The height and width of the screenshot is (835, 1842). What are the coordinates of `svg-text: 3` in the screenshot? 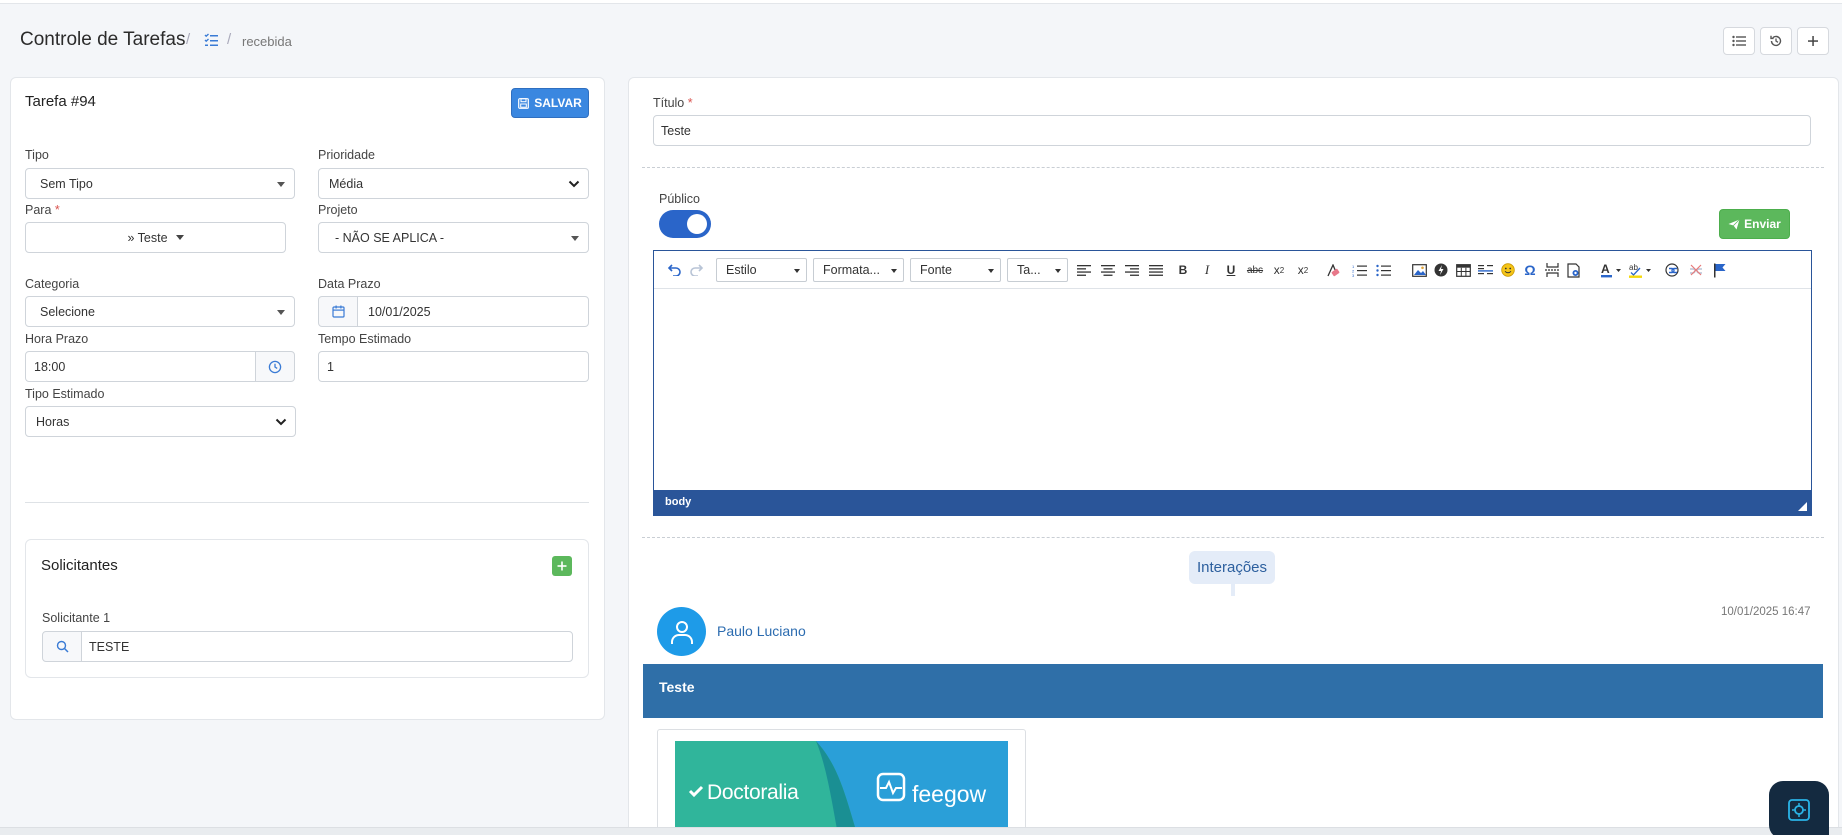 It's located at (1353, 275).